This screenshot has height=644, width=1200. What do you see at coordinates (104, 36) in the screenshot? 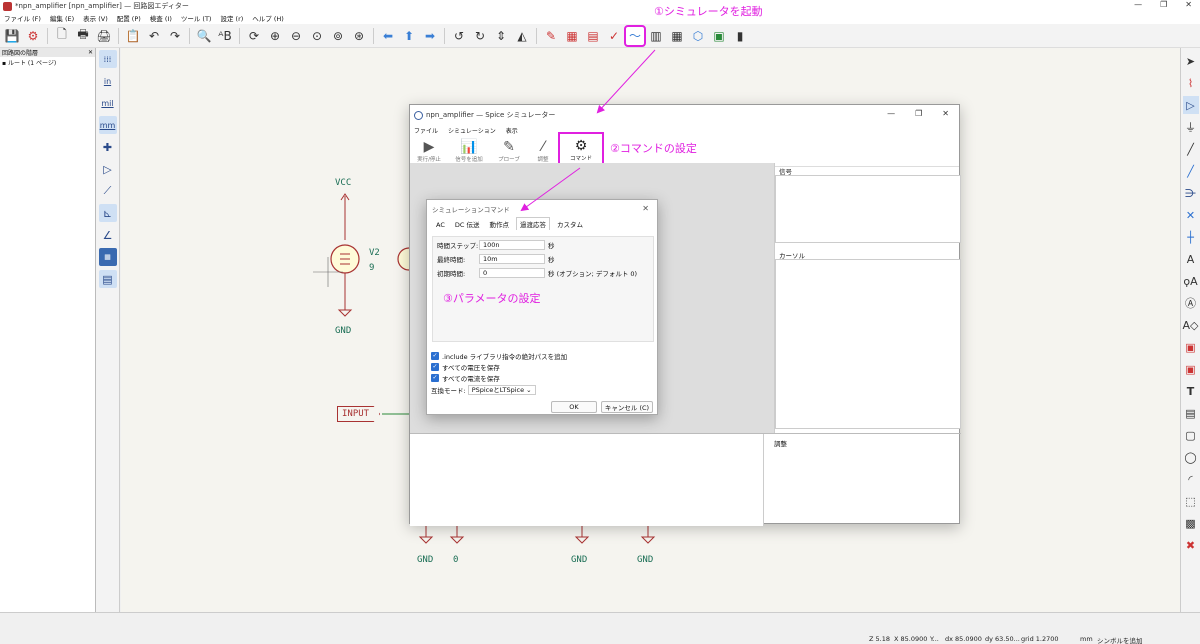
I see `plot-icon: 🖨` at bounding box center [104, 36].